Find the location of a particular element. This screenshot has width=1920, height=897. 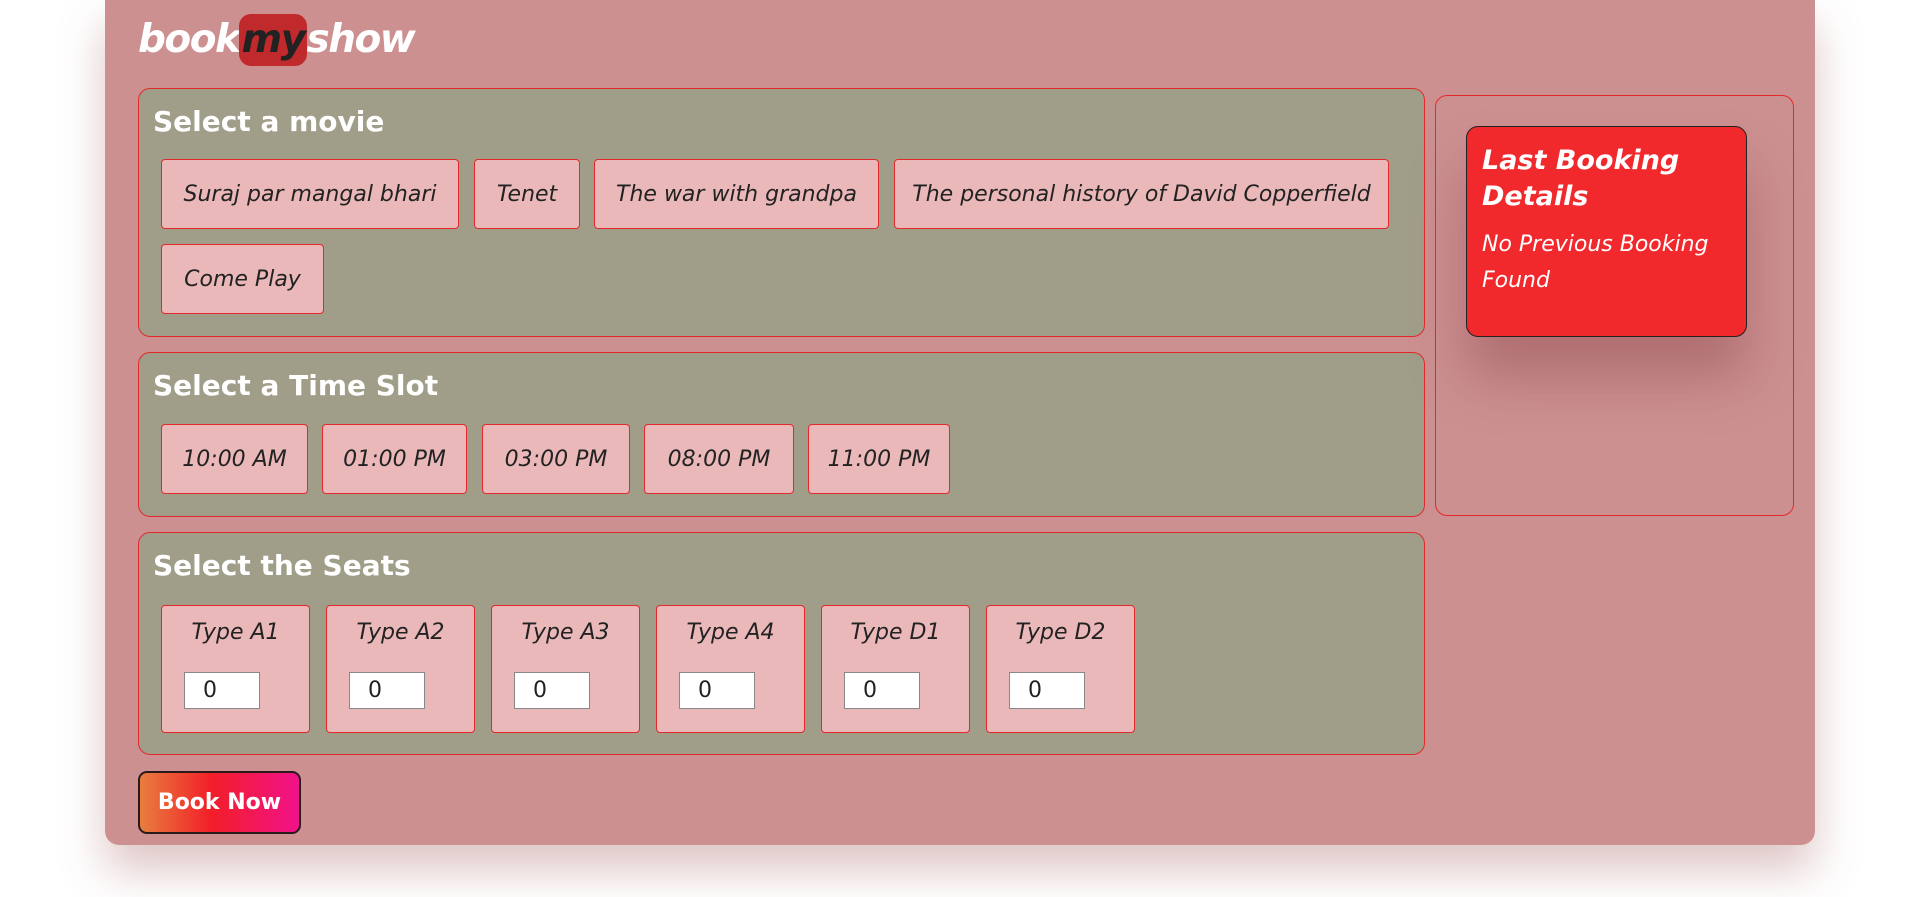

seat-panel-title: Select the Seats is located at coordinates (282, 565).